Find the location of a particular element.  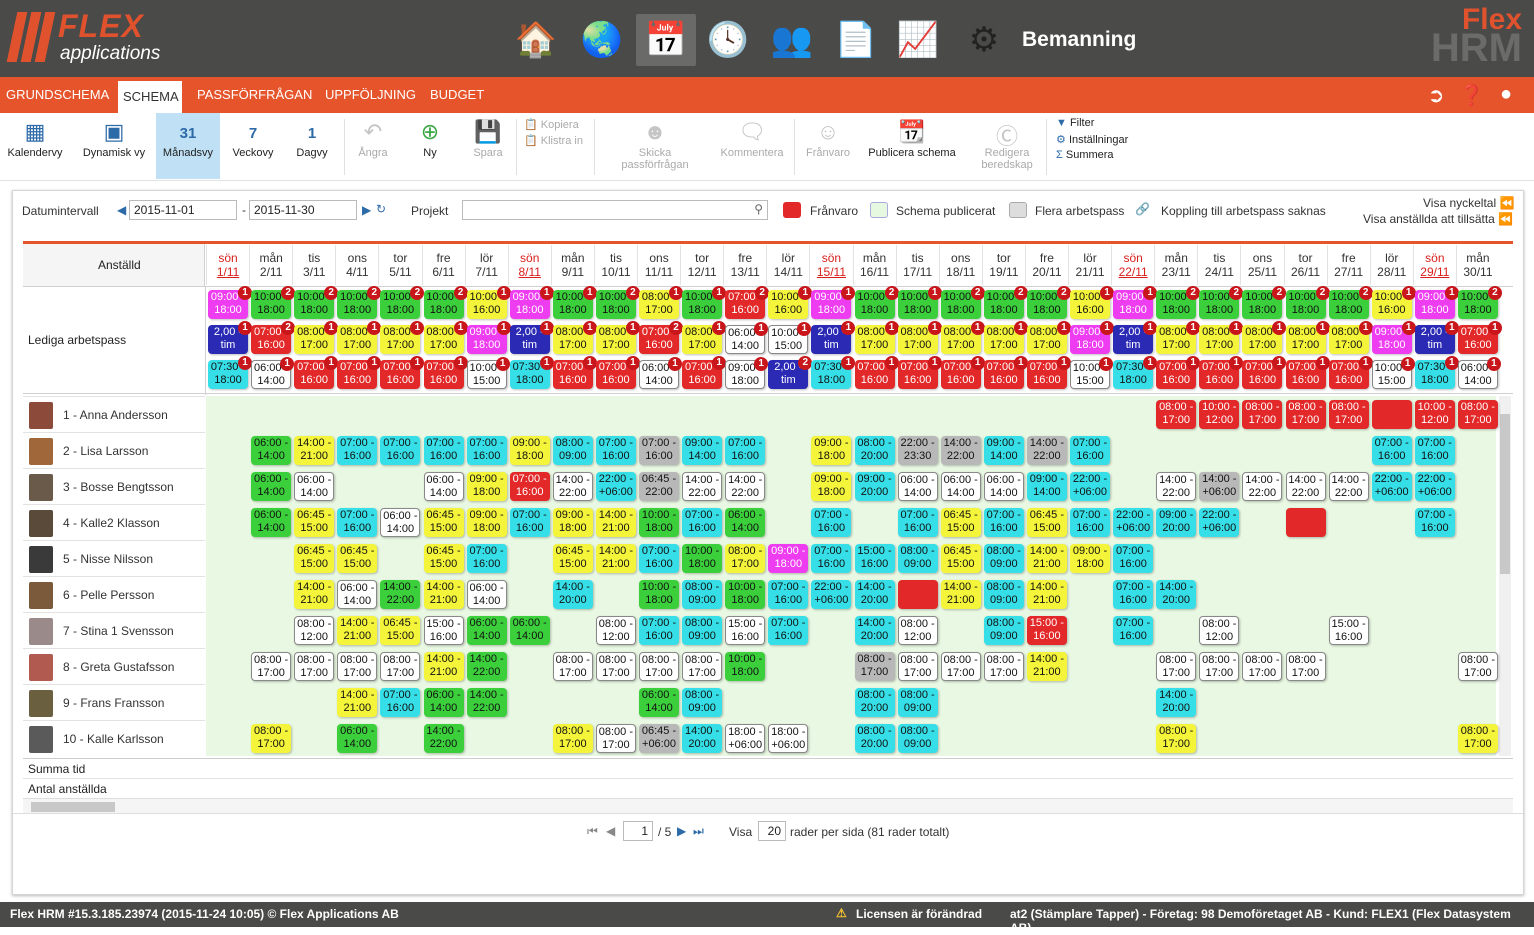

open-shift-cell: 10:00 -16:00 1 is located at coordinates (790, 302).